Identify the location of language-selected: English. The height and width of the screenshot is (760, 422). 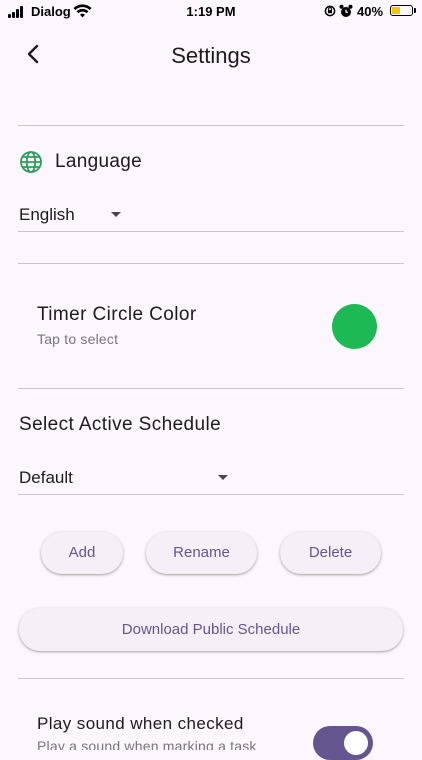
(47, 214).